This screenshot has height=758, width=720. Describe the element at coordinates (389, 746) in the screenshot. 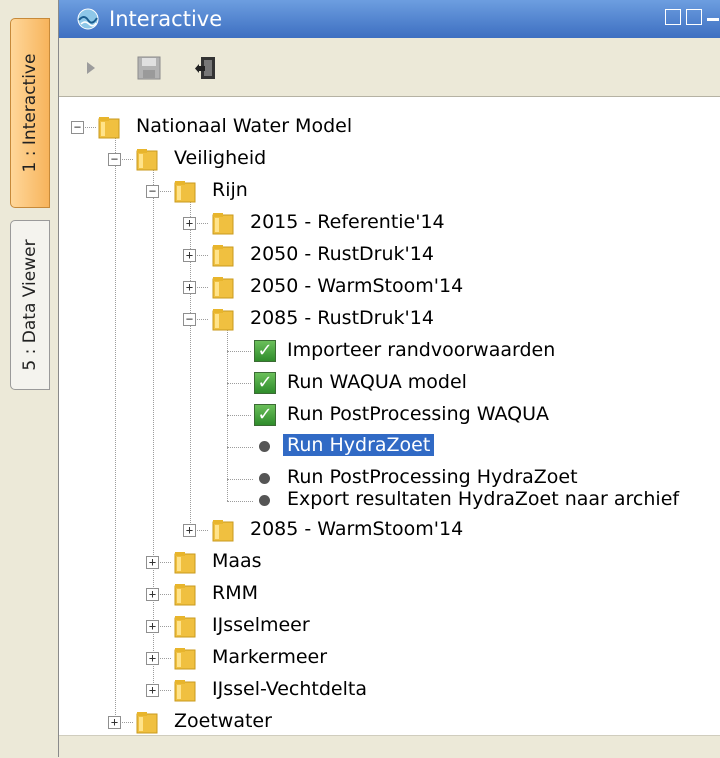

I see `panel-bottom-bar` at that location.